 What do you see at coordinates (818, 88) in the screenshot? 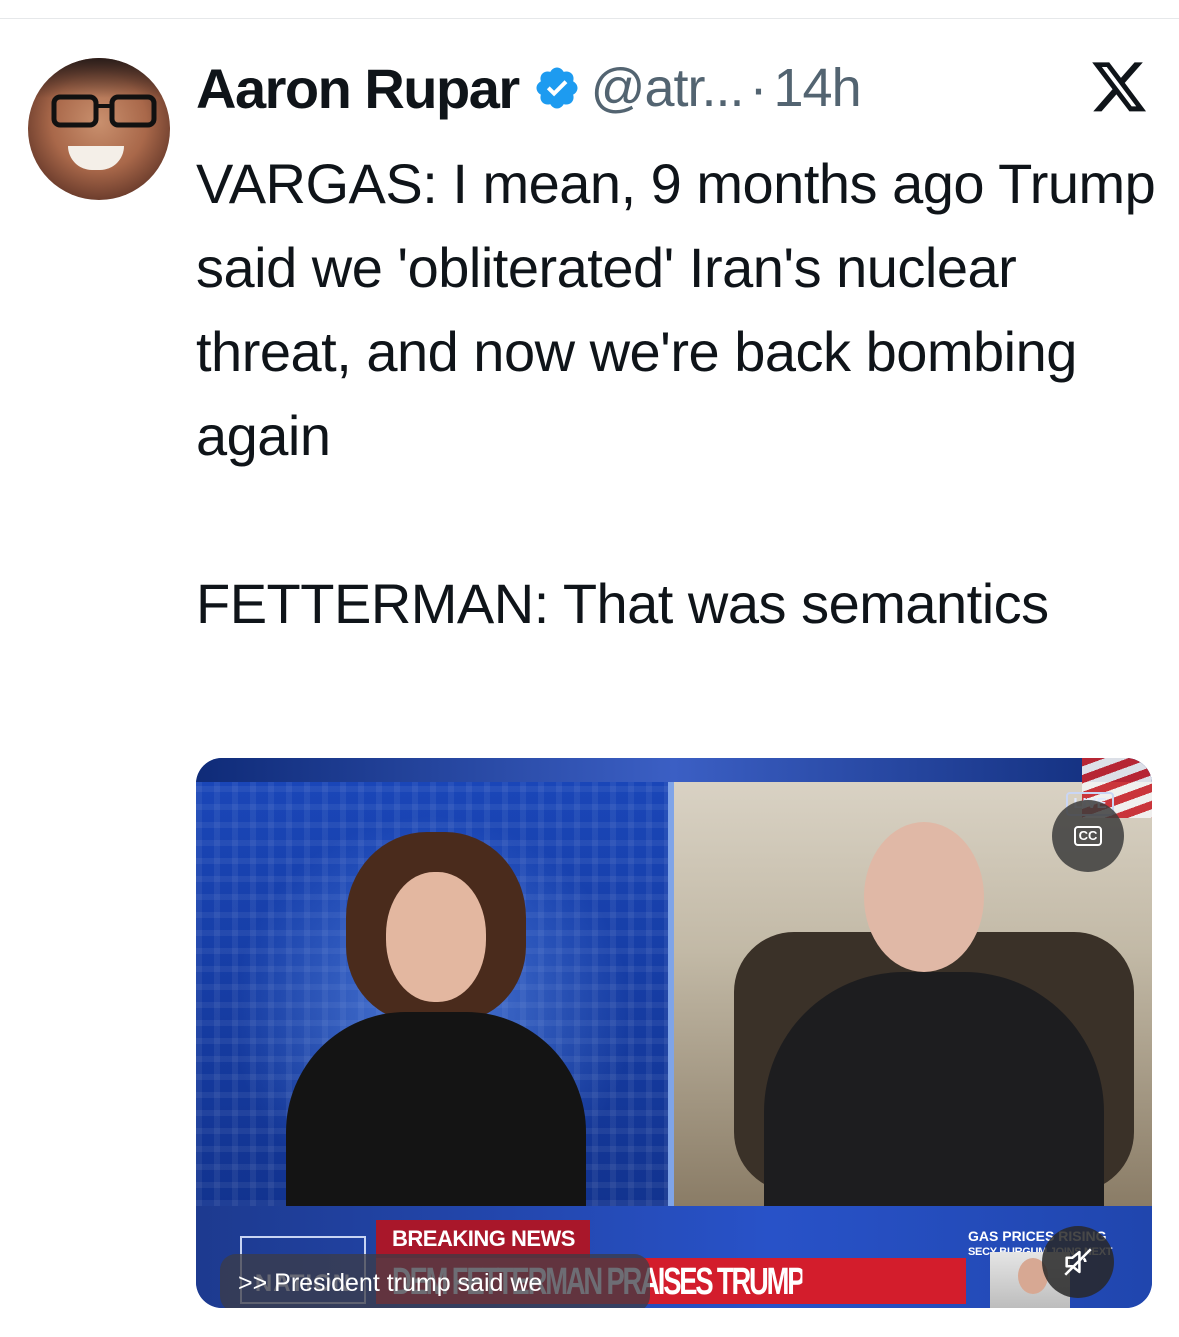
I see `tweet-timestamp: 14h` at bounding box center [818, 88].